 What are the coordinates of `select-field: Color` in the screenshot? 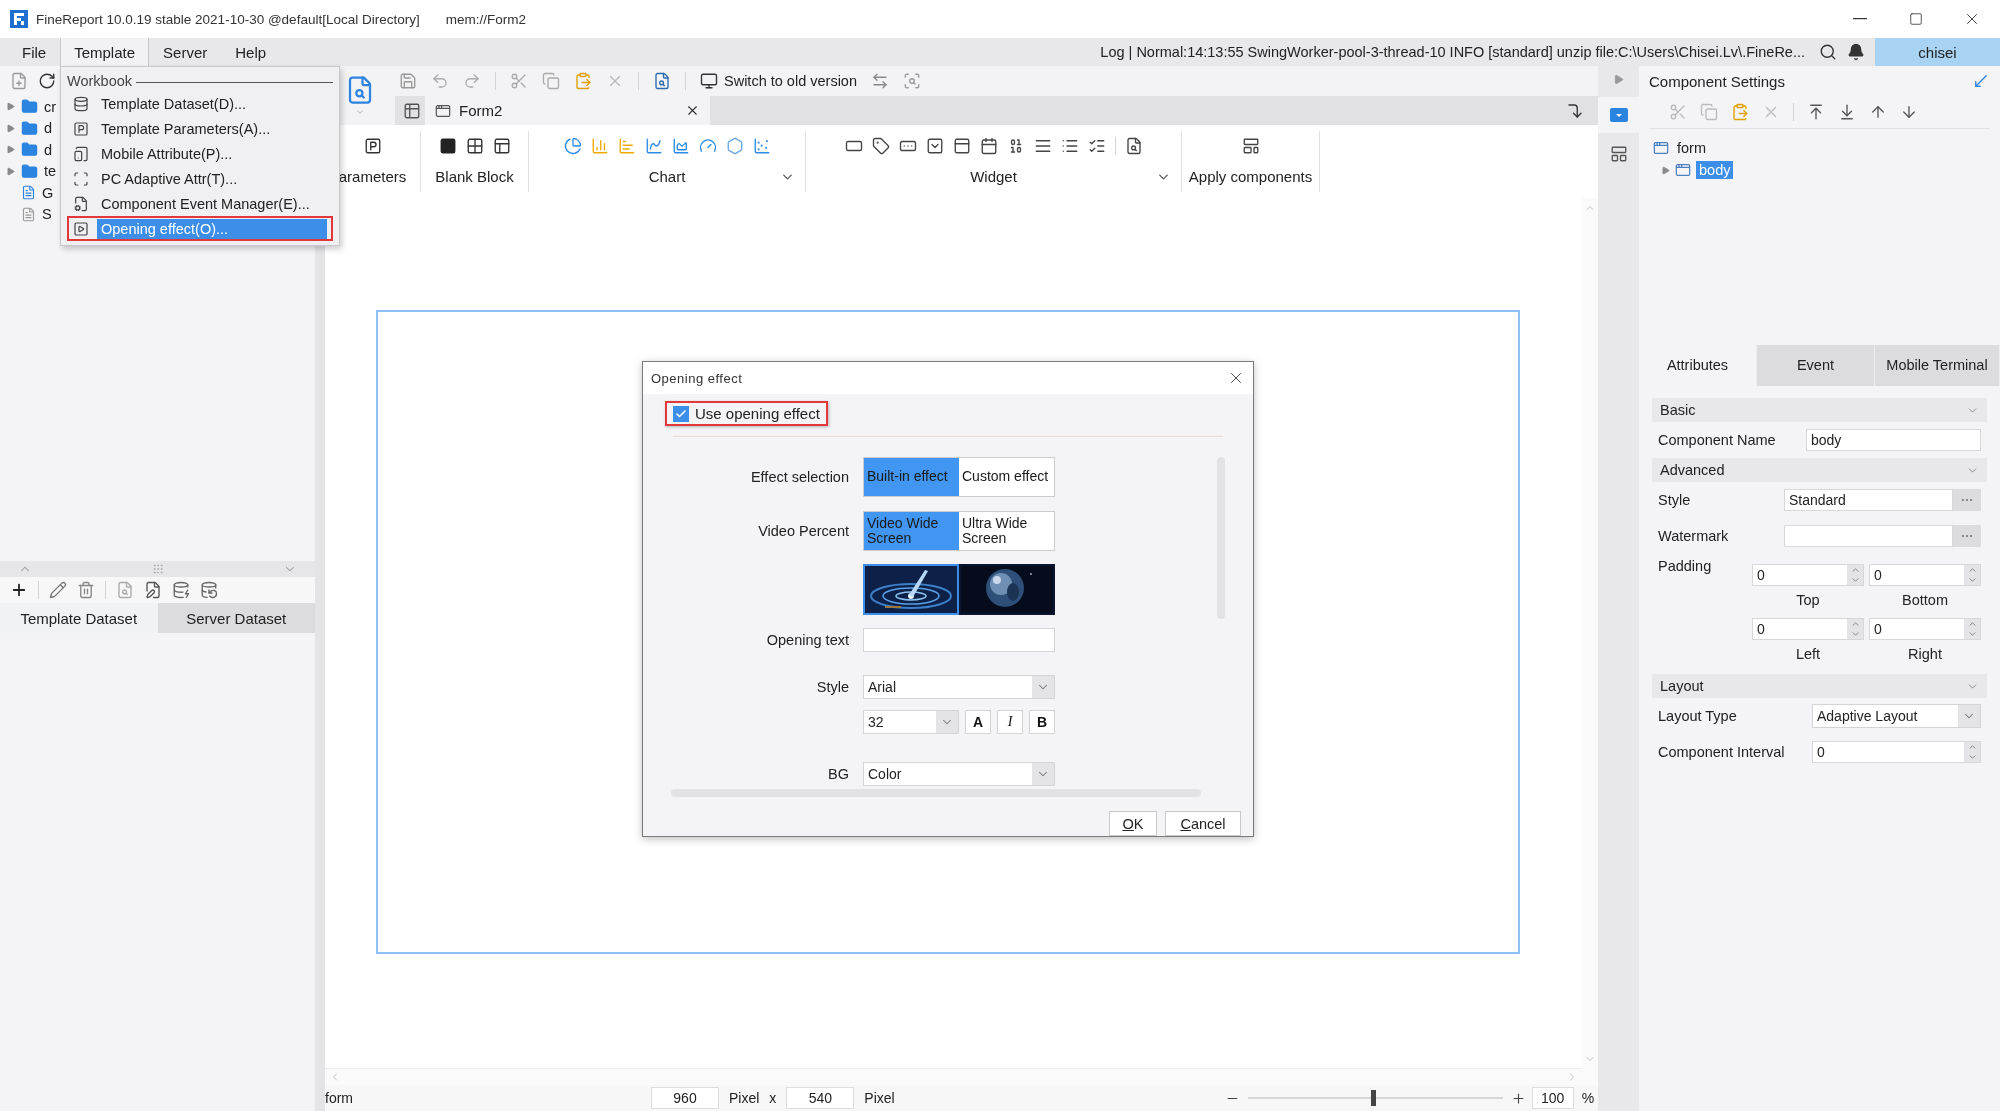 It's located at (959, 774).